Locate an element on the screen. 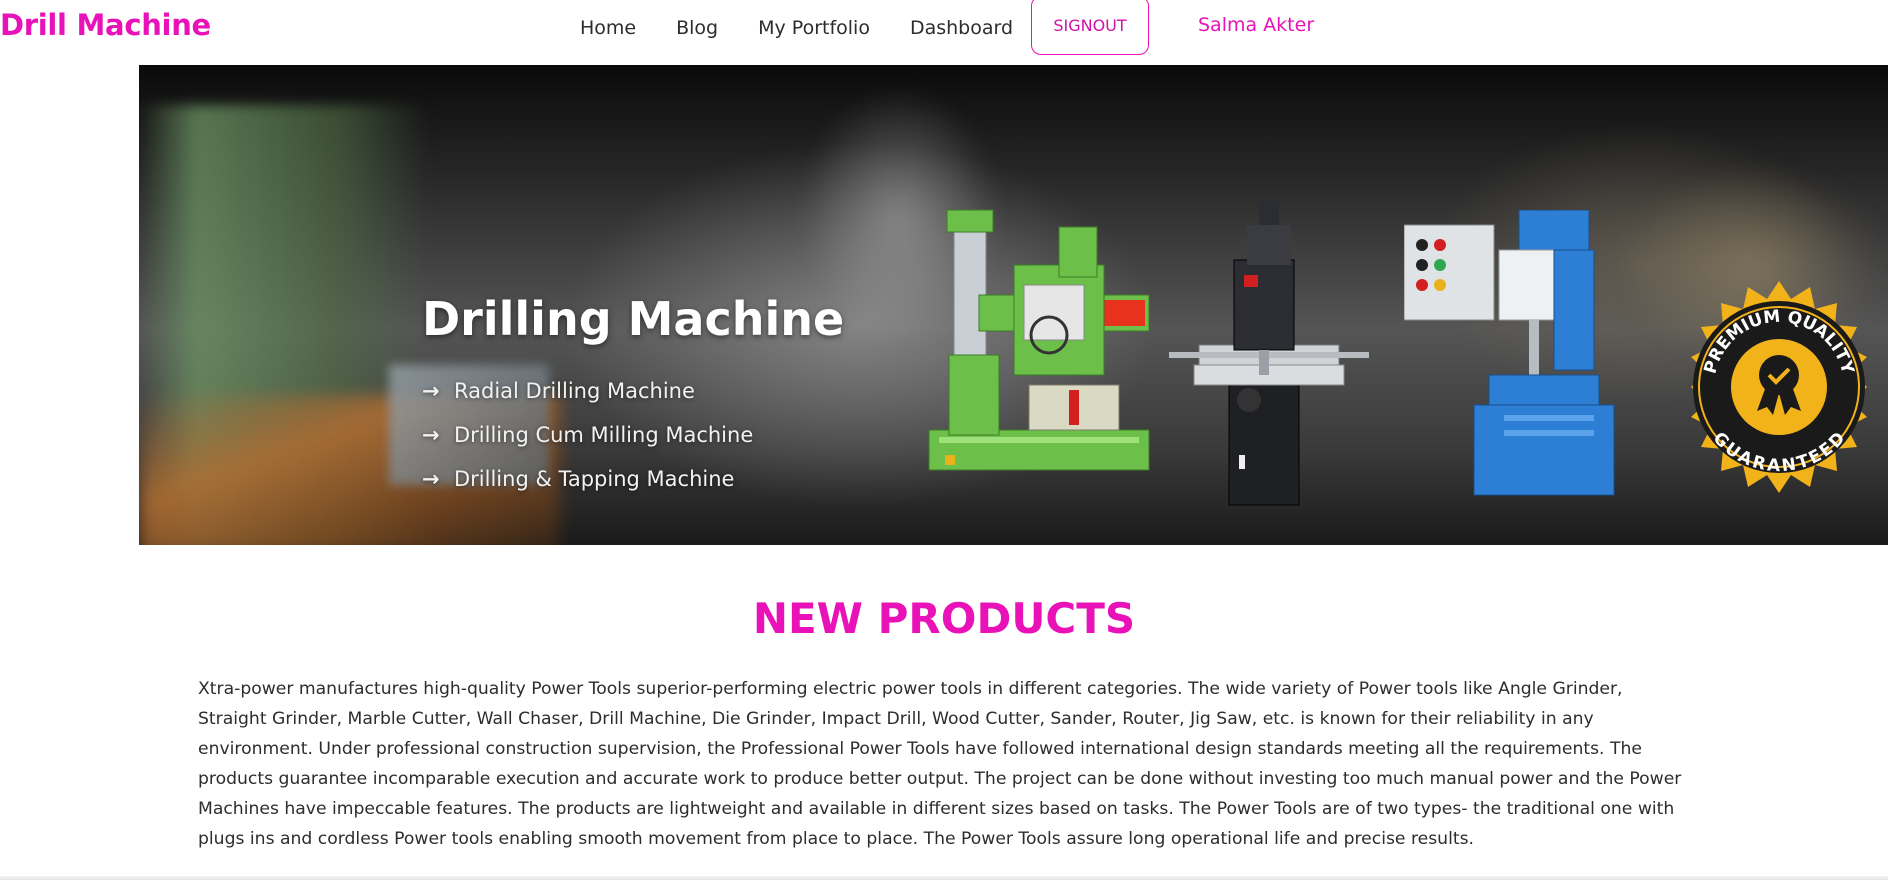 This screenshot has height=880, width=1888. nav-link-home: Home is located at coordinates (608, 28).